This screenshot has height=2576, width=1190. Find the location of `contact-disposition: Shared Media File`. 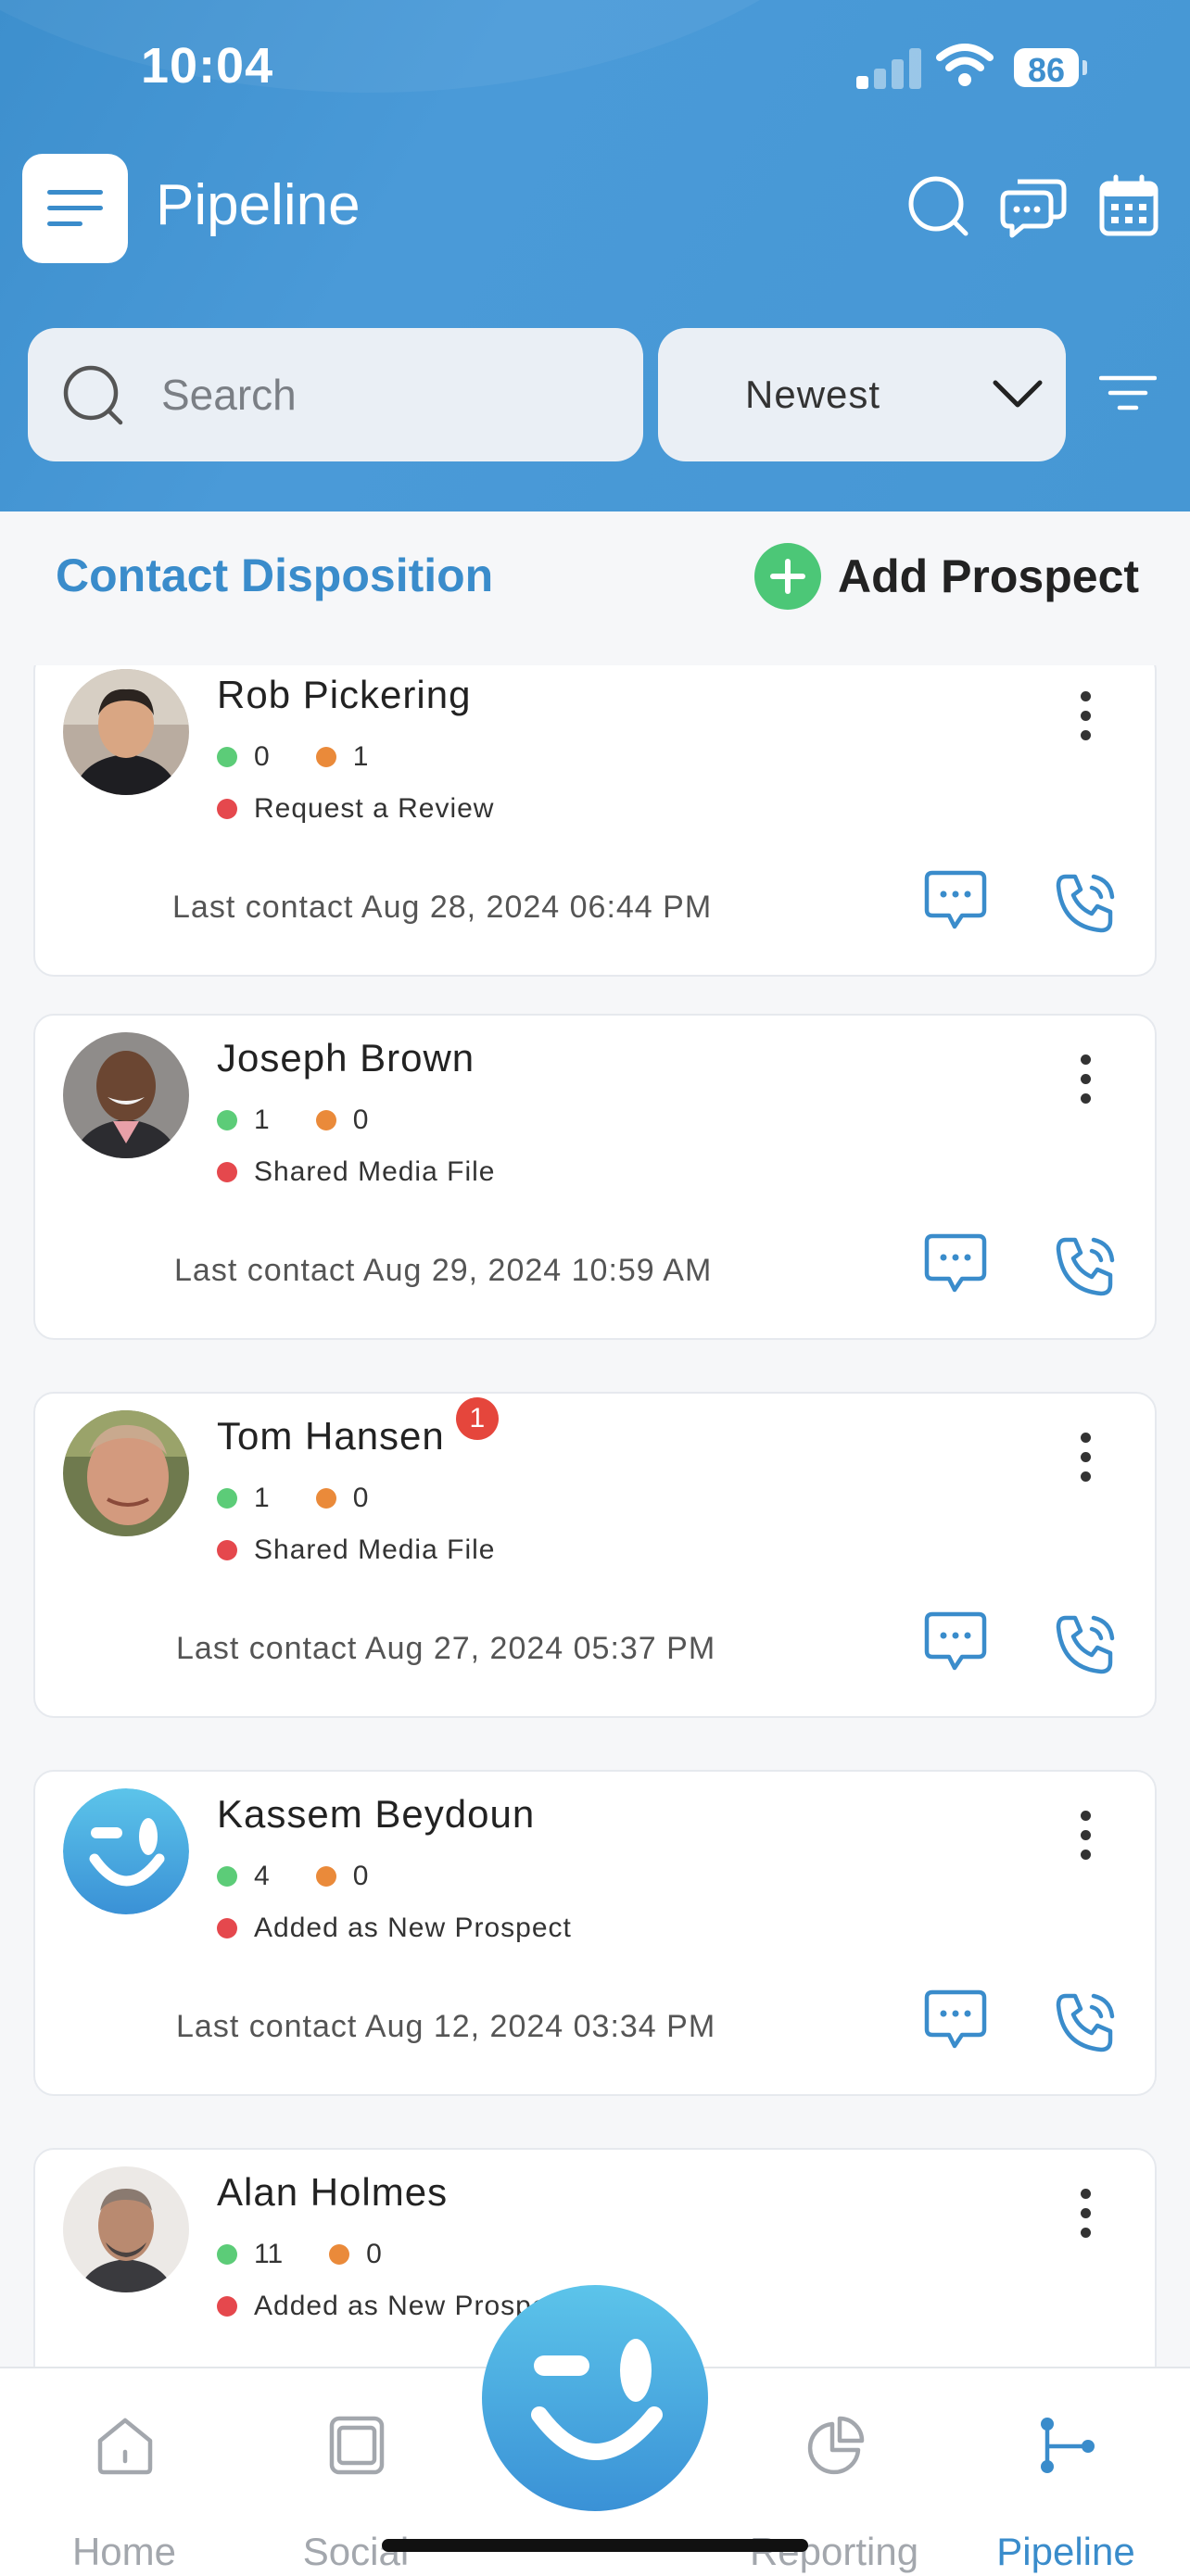

contact-disposition: Shared Media File is located at coordinates (356, 1172).